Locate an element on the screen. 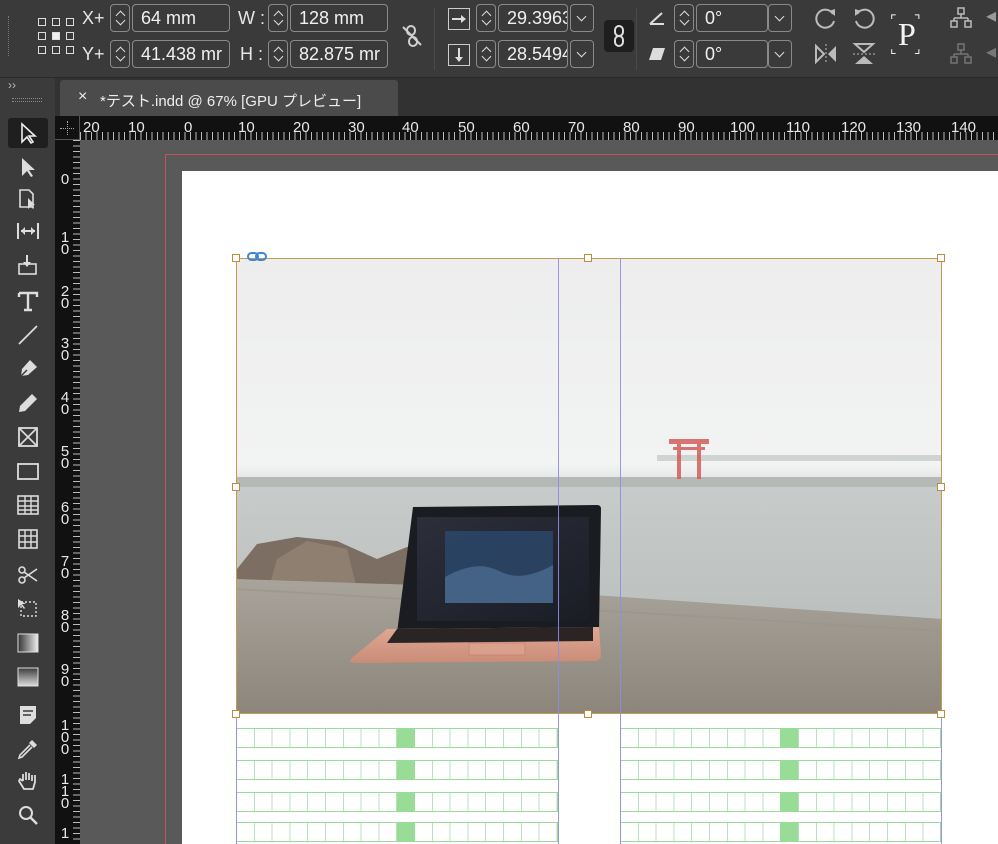 This screenshot has height=844, width=998. ruler-number: 0 is located at coordinates (188, 127).